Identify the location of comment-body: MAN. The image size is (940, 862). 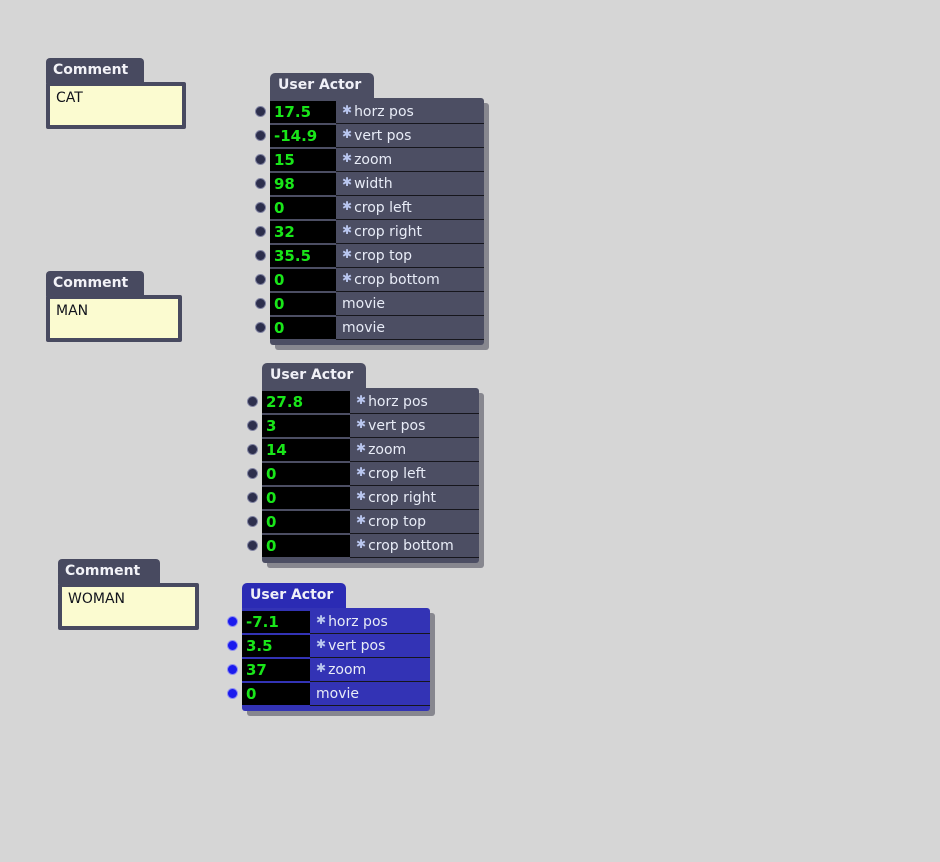
(114, 318).